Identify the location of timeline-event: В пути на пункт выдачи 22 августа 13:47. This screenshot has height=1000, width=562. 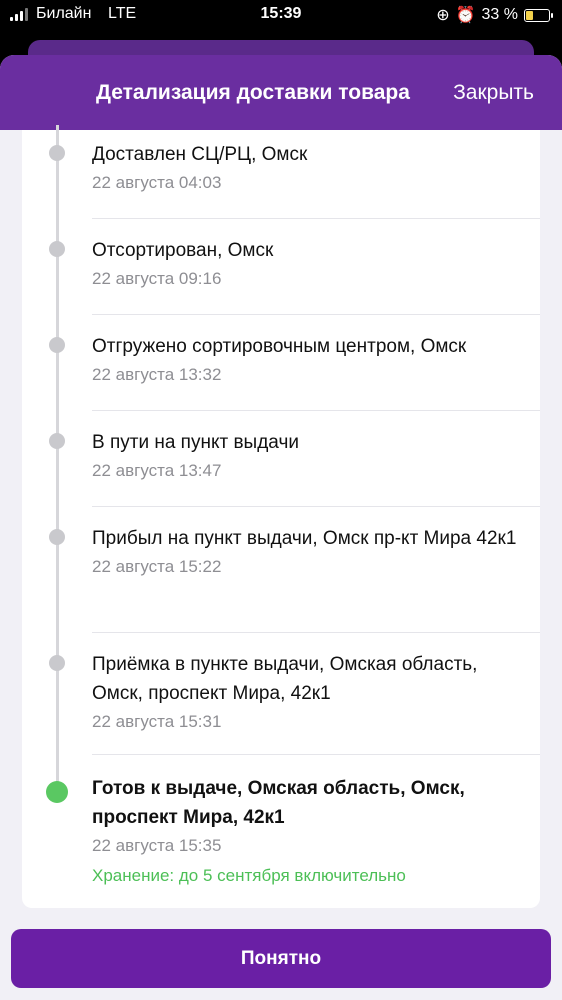
(307, 454).